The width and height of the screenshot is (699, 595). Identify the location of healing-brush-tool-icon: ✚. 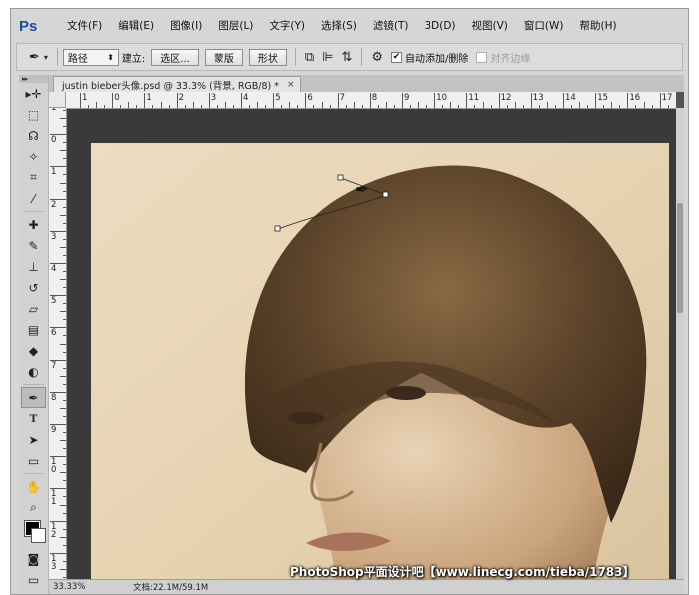
(33, 224).